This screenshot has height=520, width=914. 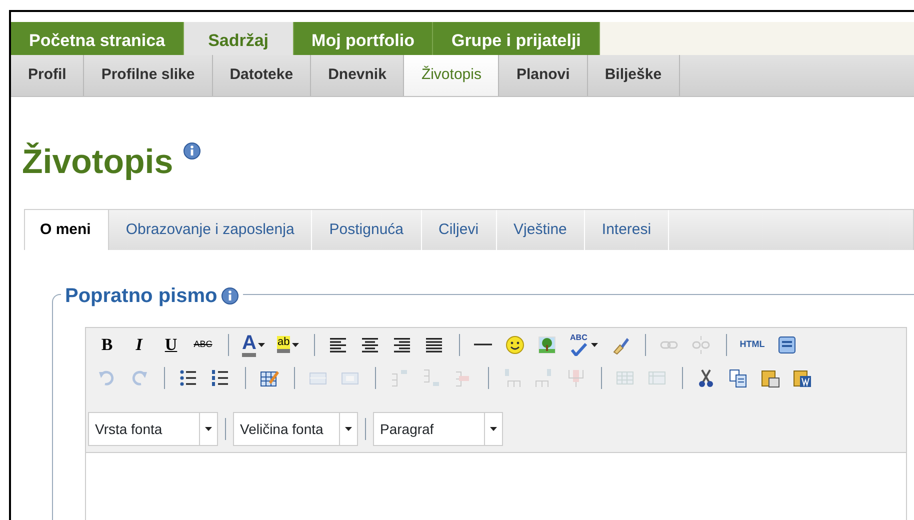 What do you see at coordinates (239, 38) in the screenshot?
I see `main-nav-tab: Sadržaj` at bounding box center [239, 38].